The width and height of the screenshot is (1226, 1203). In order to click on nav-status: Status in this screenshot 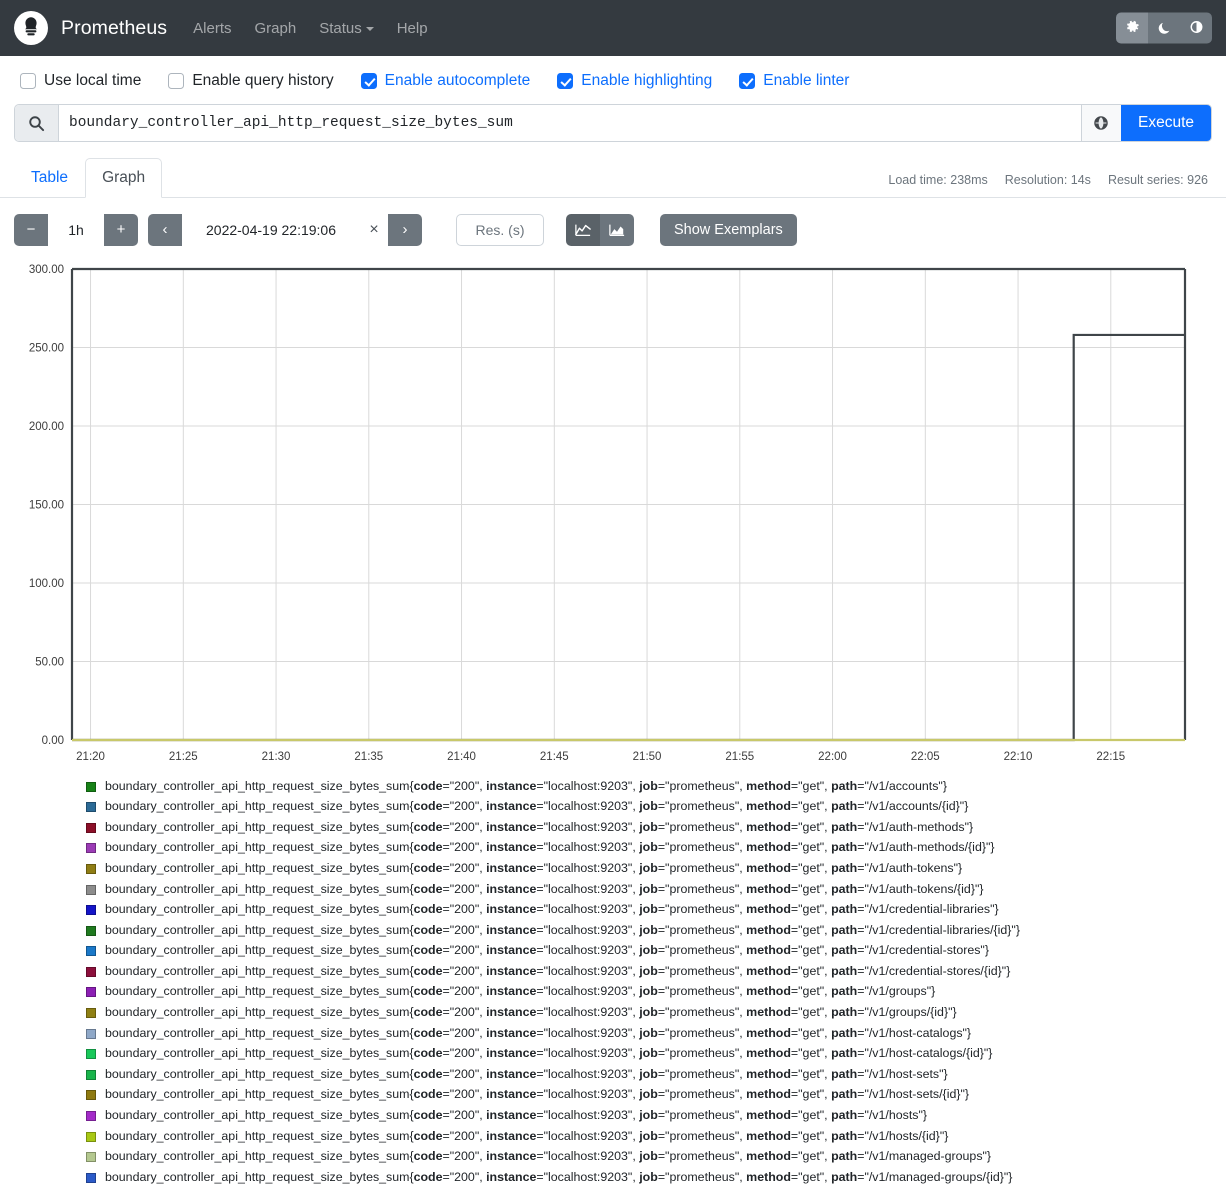, I will do `click(346, 28)`.